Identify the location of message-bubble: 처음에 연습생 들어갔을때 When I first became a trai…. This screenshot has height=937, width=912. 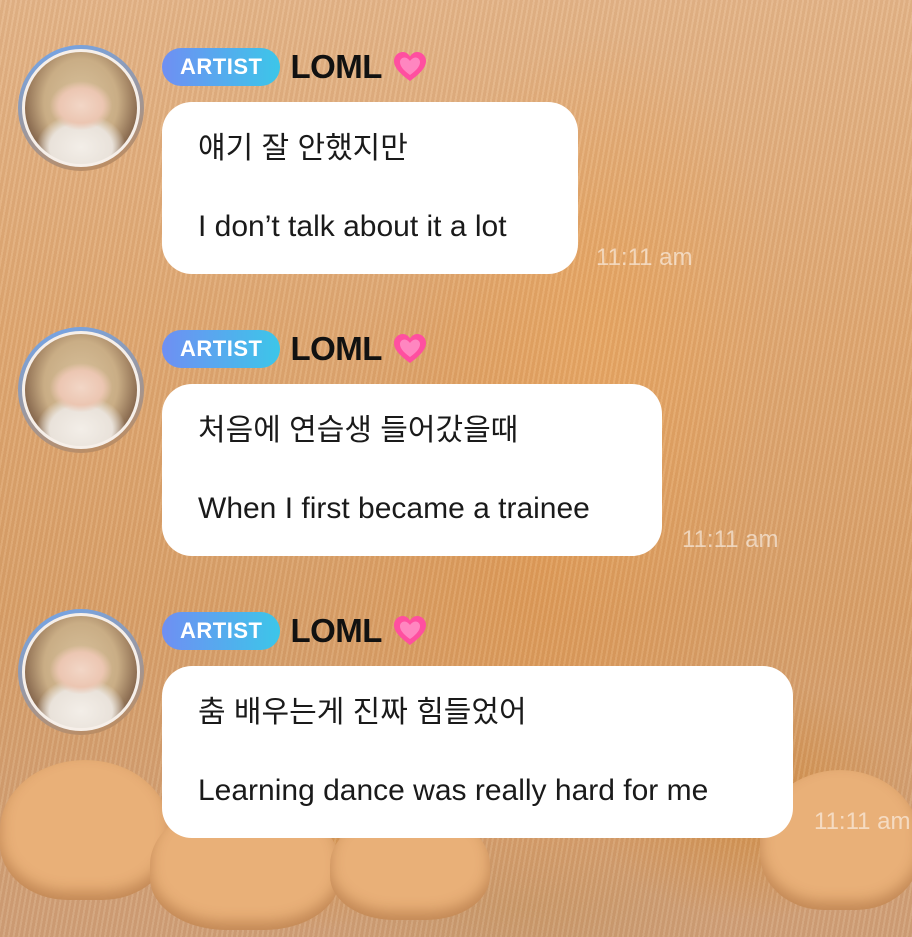
(412, 470).